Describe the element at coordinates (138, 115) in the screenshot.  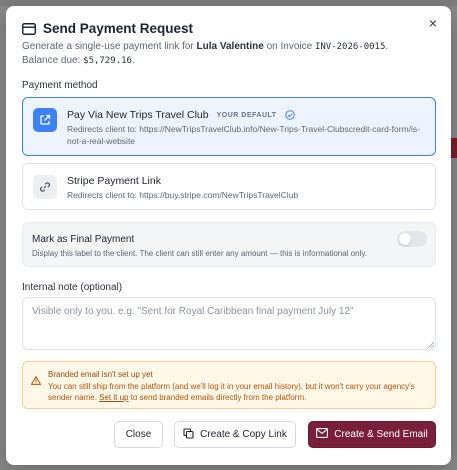
I see `option-title: Pay Via New Trips Travel Club` at that location.